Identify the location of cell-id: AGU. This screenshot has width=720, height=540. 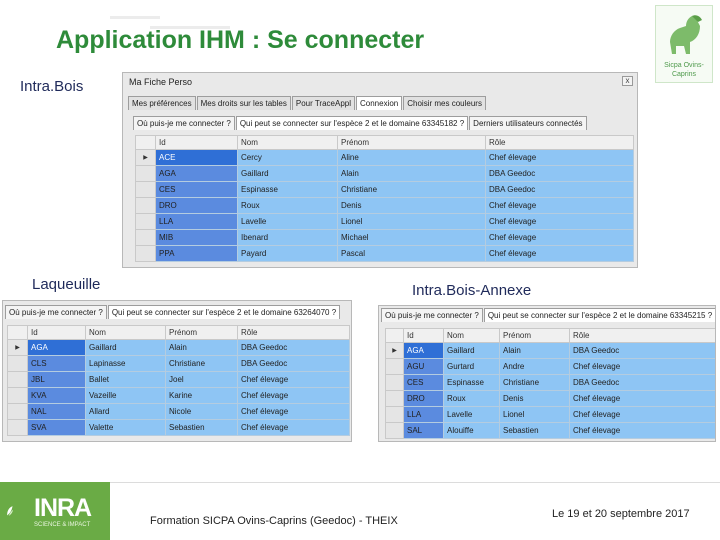
(423, 366).